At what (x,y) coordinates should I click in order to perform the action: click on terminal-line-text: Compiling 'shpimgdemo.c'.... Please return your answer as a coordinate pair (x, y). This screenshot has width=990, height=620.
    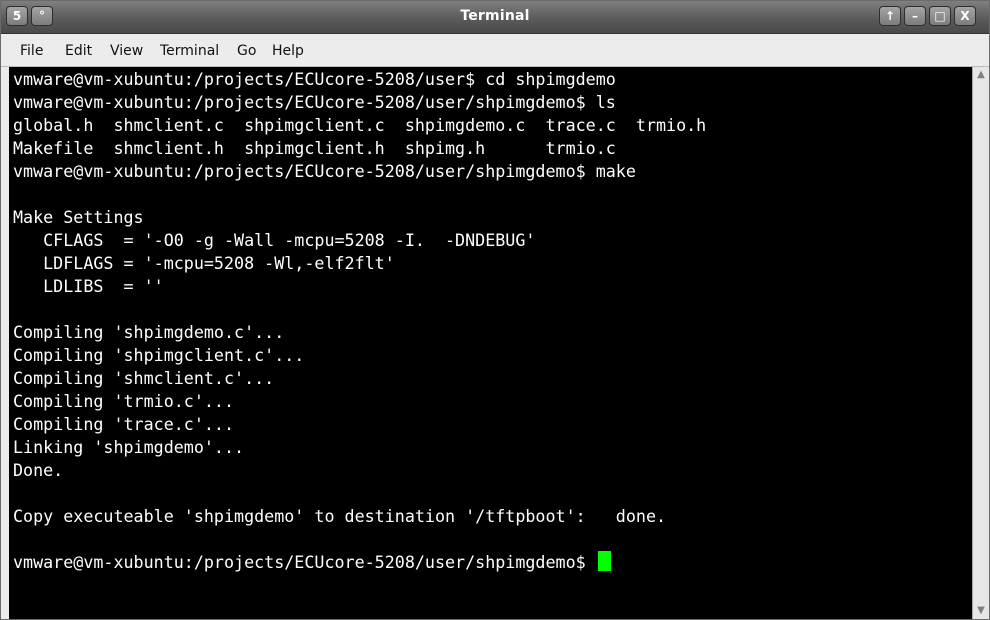
    Looking at the image, I should click on (149, 332).